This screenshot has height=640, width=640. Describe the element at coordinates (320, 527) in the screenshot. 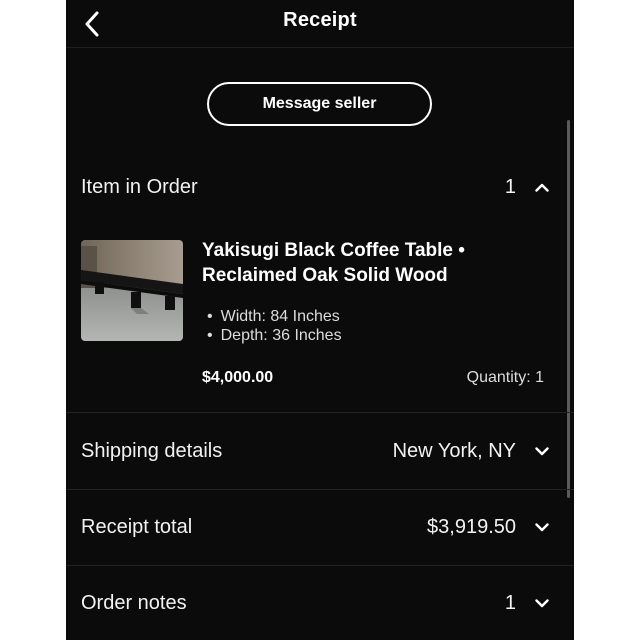

I see `receipt-total-row: Receipt total $3,919.50` at that location.